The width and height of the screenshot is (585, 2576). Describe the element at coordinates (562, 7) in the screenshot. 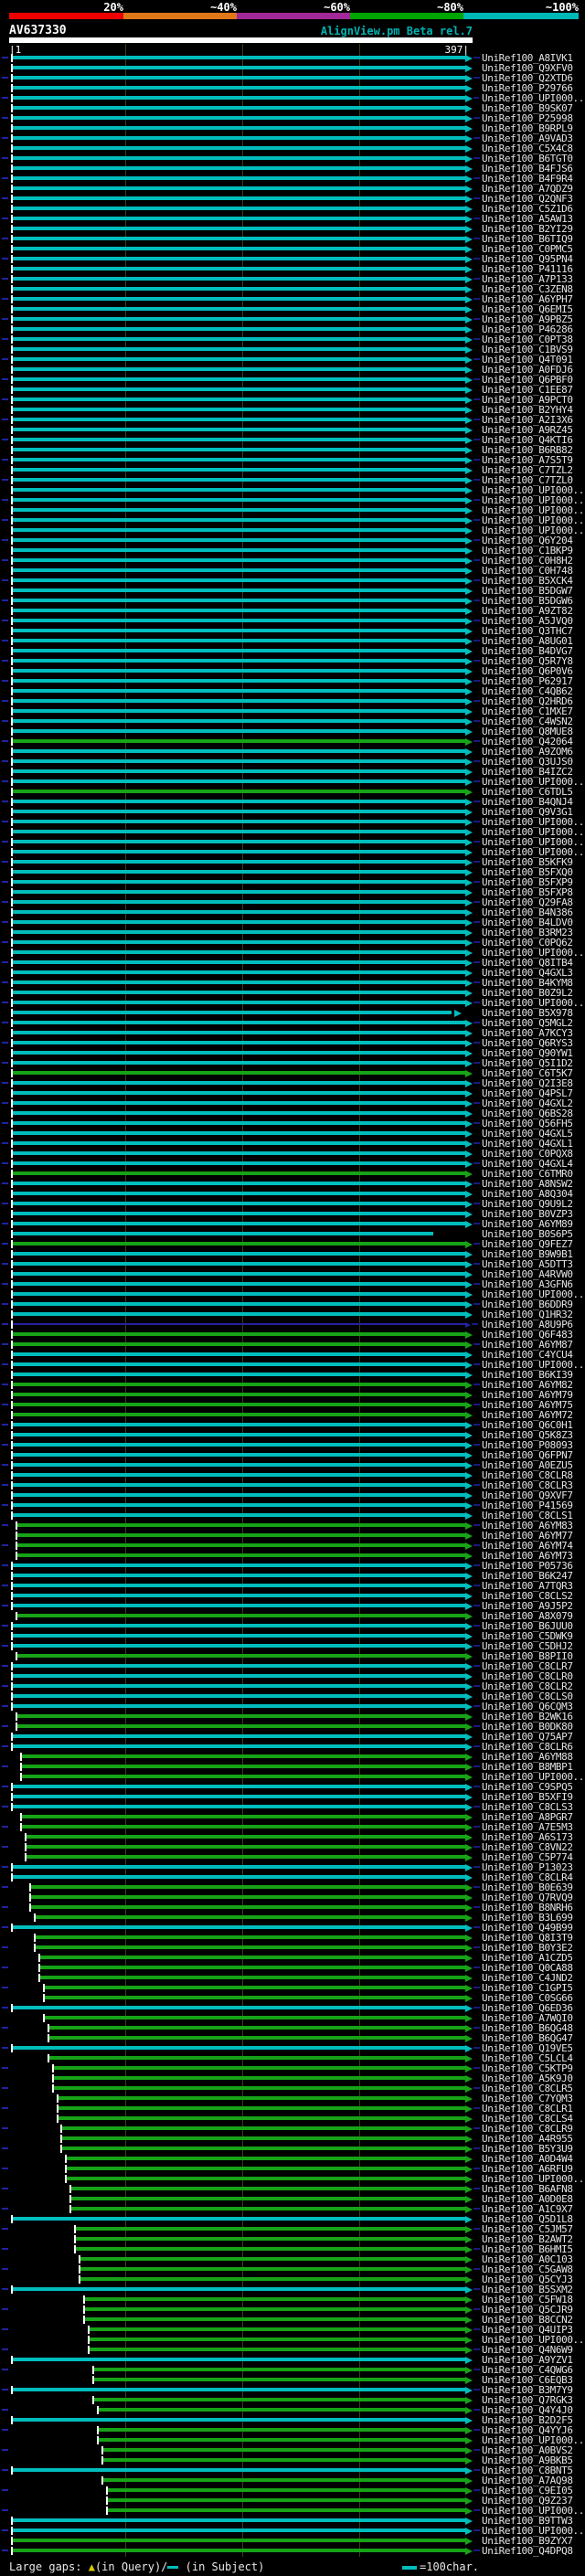

I see `key-label-100: ~100%` at that location.